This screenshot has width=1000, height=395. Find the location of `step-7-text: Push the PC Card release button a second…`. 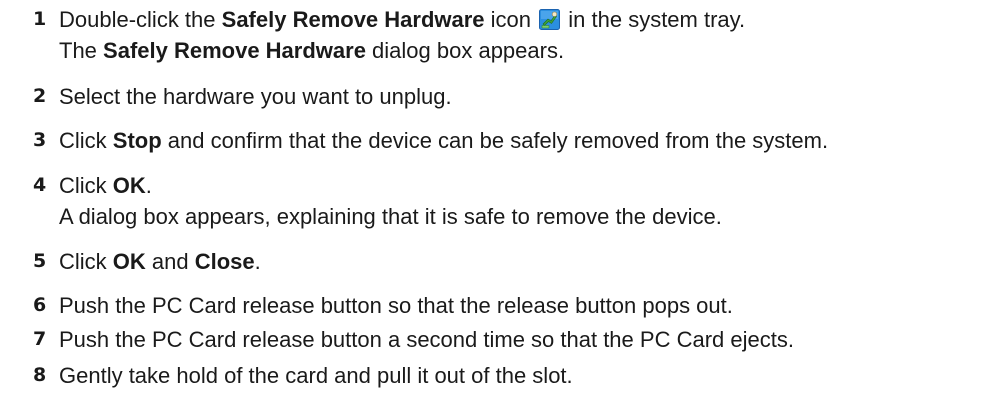

step-7-text: Push the PC Card release button a second… is located at coordinates (426, 339).